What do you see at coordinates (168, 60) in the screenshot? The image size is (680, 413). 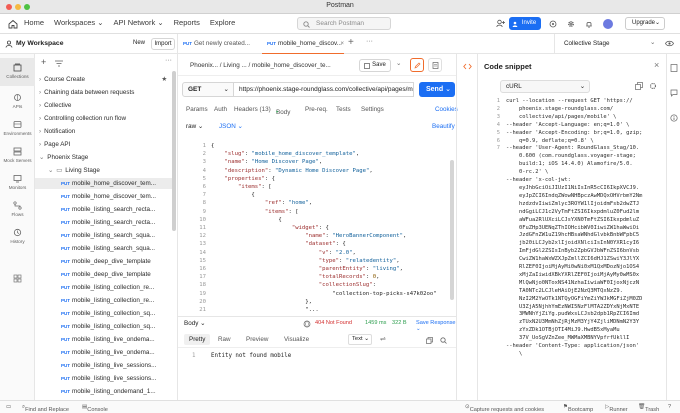 I see `more-options-icon: ···` at bounding box center [168, 60].